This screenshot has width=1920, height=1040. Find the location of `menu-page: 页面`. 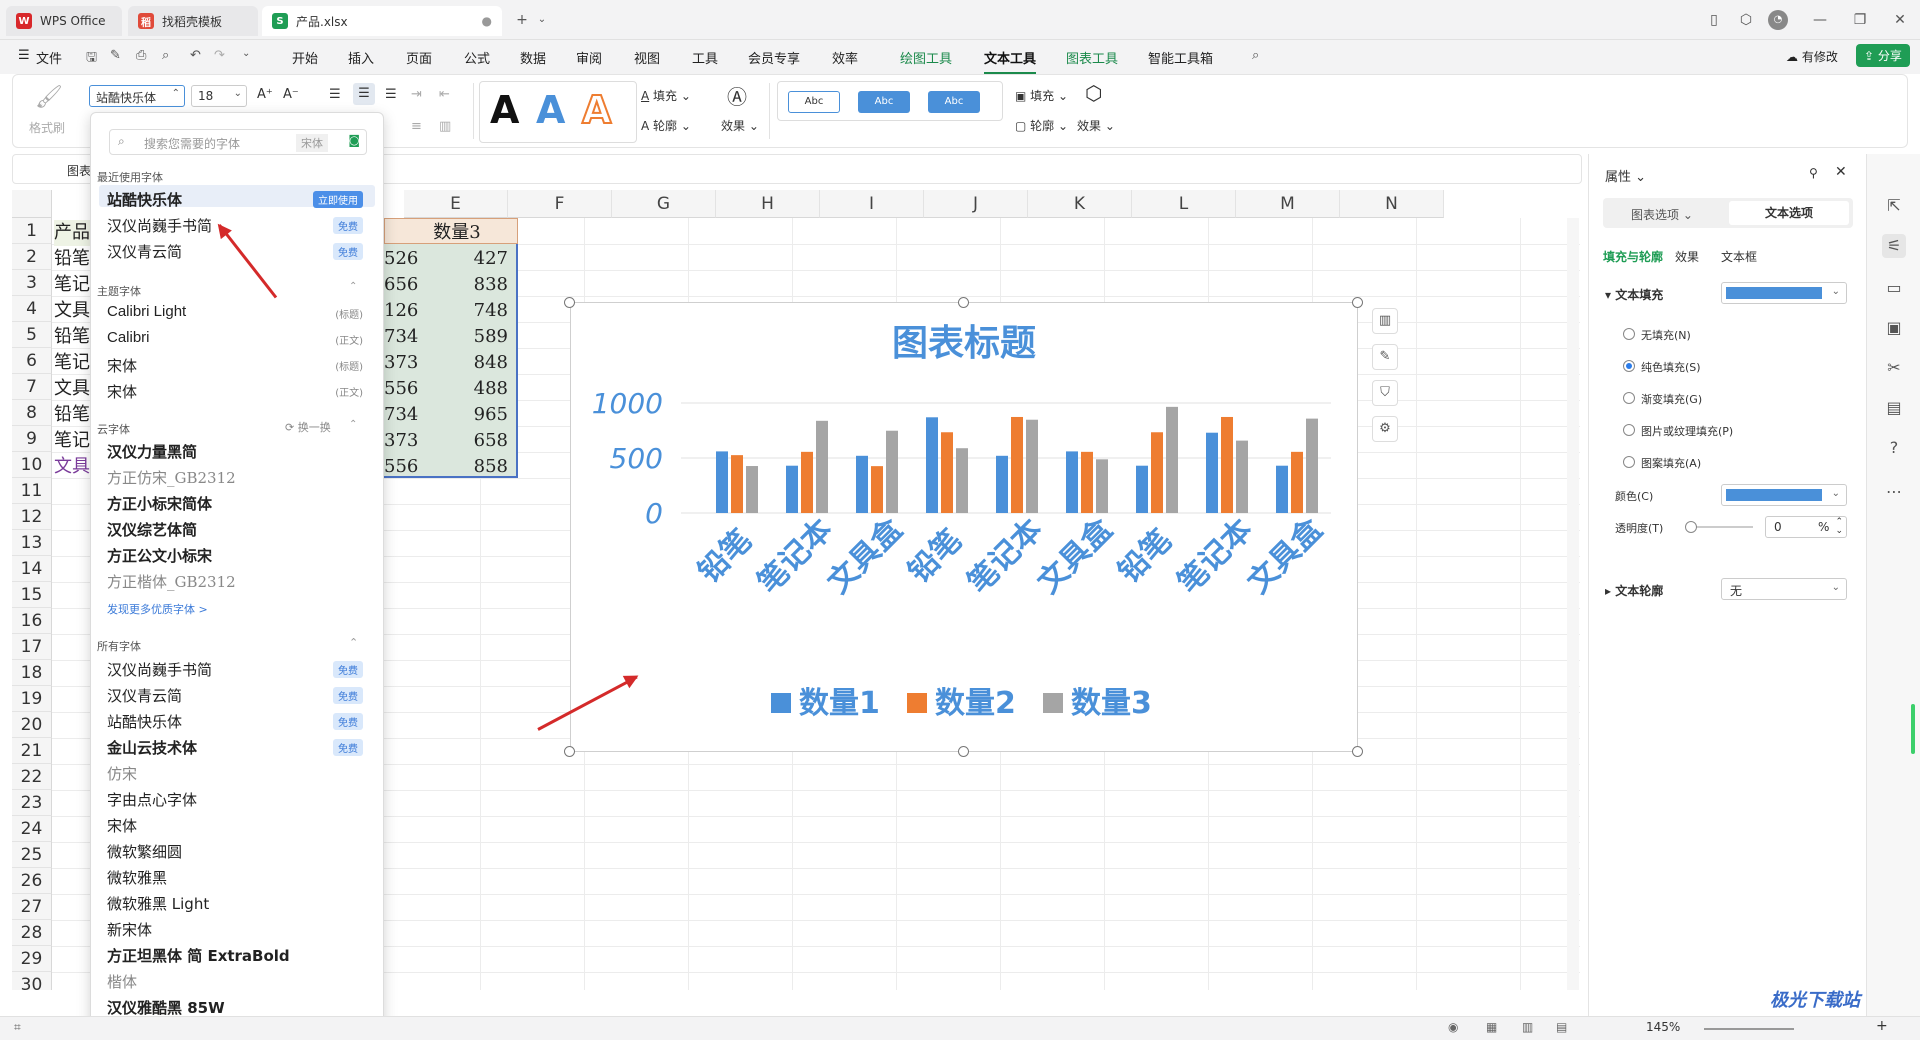

menu-page: 页面 is located at coordinates (419, 57).